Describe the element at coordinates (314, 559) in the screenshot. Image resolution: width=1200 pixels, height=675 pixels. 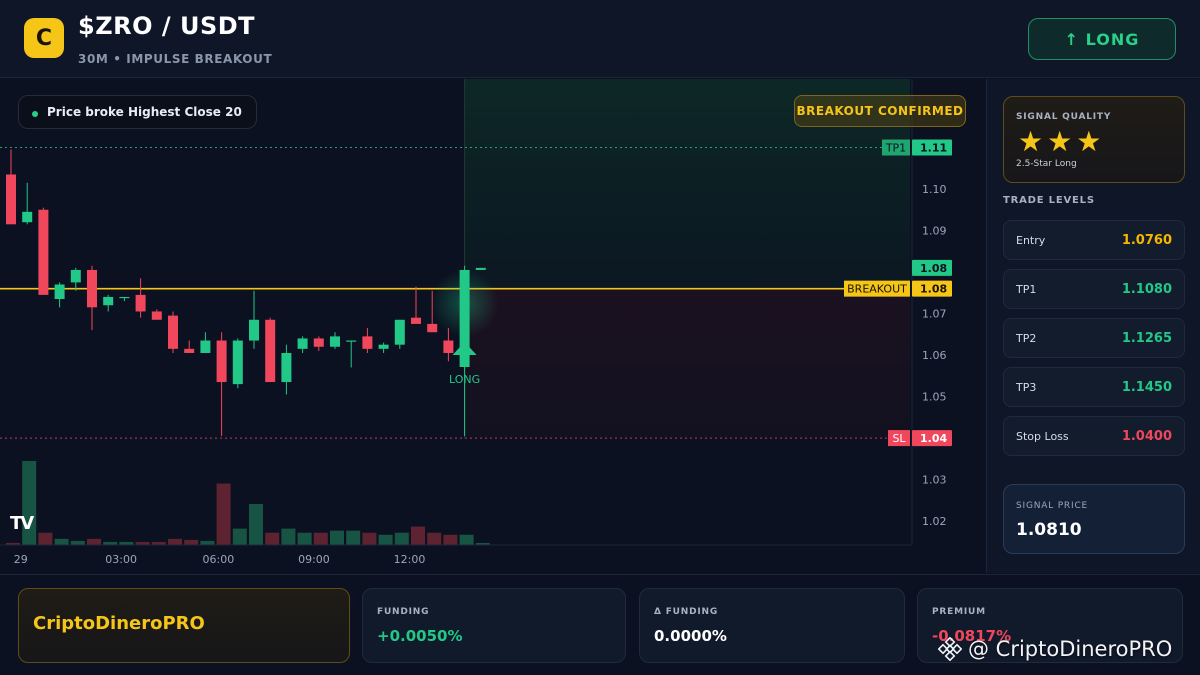
I see `time-tick-label: 09:00` at that location.